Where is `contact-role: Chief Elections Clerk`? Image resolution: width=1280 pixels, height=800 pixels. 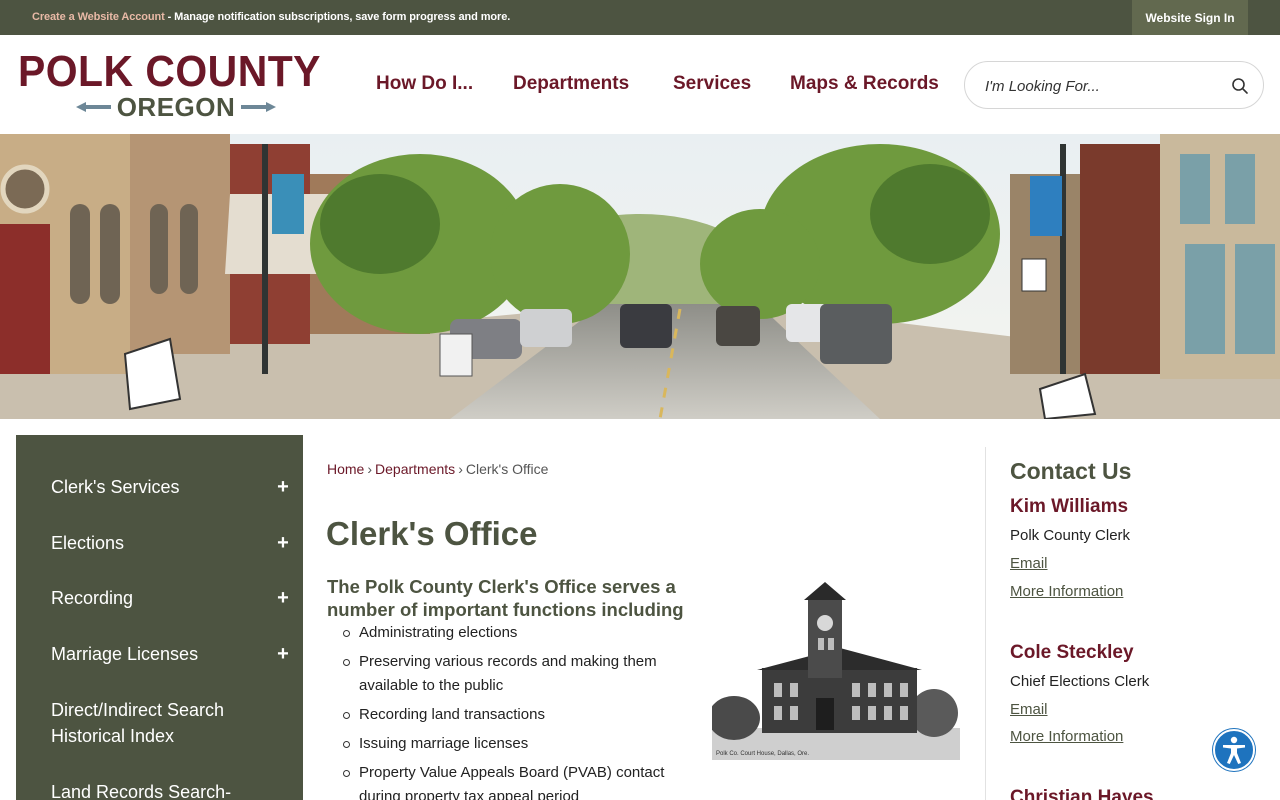 contact-role: Chief Elections Clerk is located at coordinates (1080, 681).